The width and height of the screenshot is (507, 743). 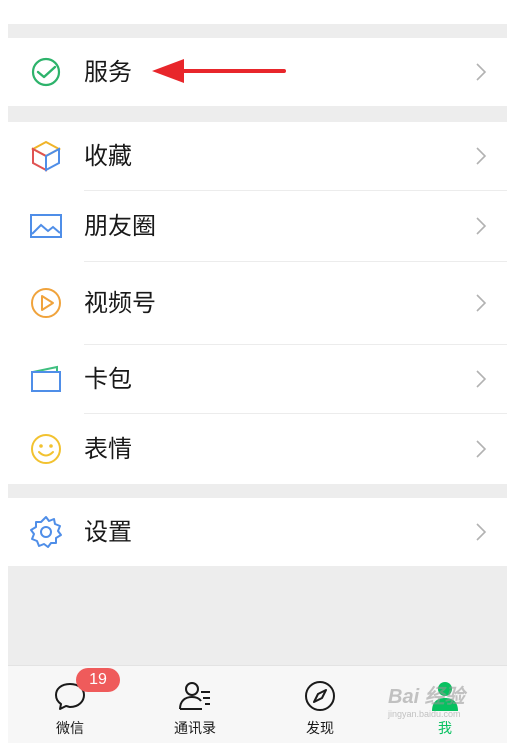 What do you see at coordinates (257, 12) in the screenshot?
I see `top-blank-area` at bounding box center [257, 12].